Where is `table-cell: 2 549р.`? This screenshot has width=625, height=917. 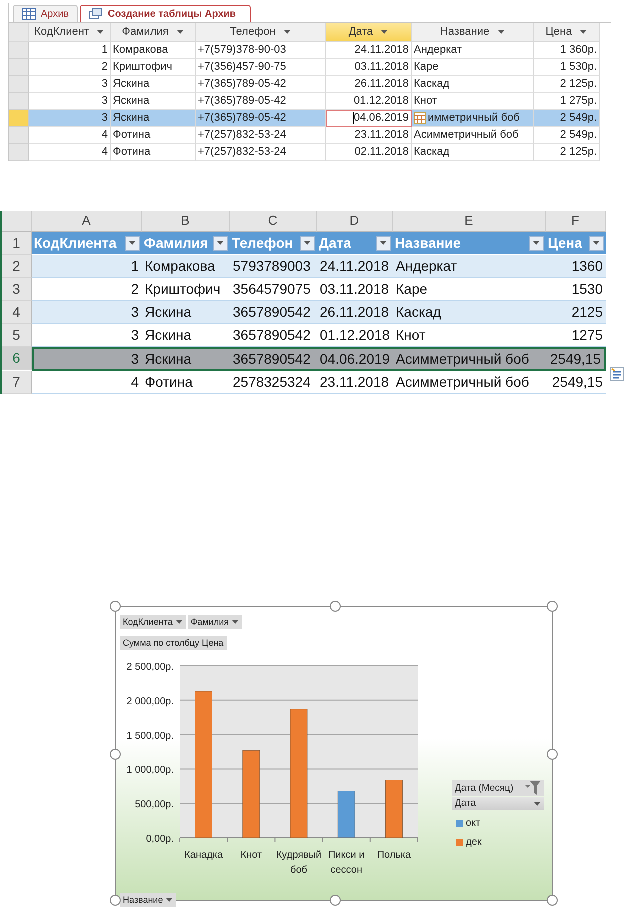
table-cell: 2 549р. is located at coordinates (567, 135).